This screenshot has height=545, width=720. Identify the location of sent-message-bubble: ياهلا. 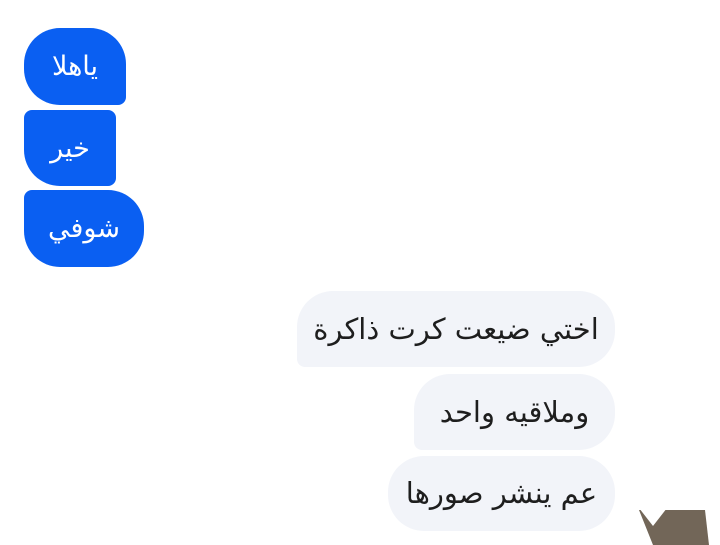
(75, 66).